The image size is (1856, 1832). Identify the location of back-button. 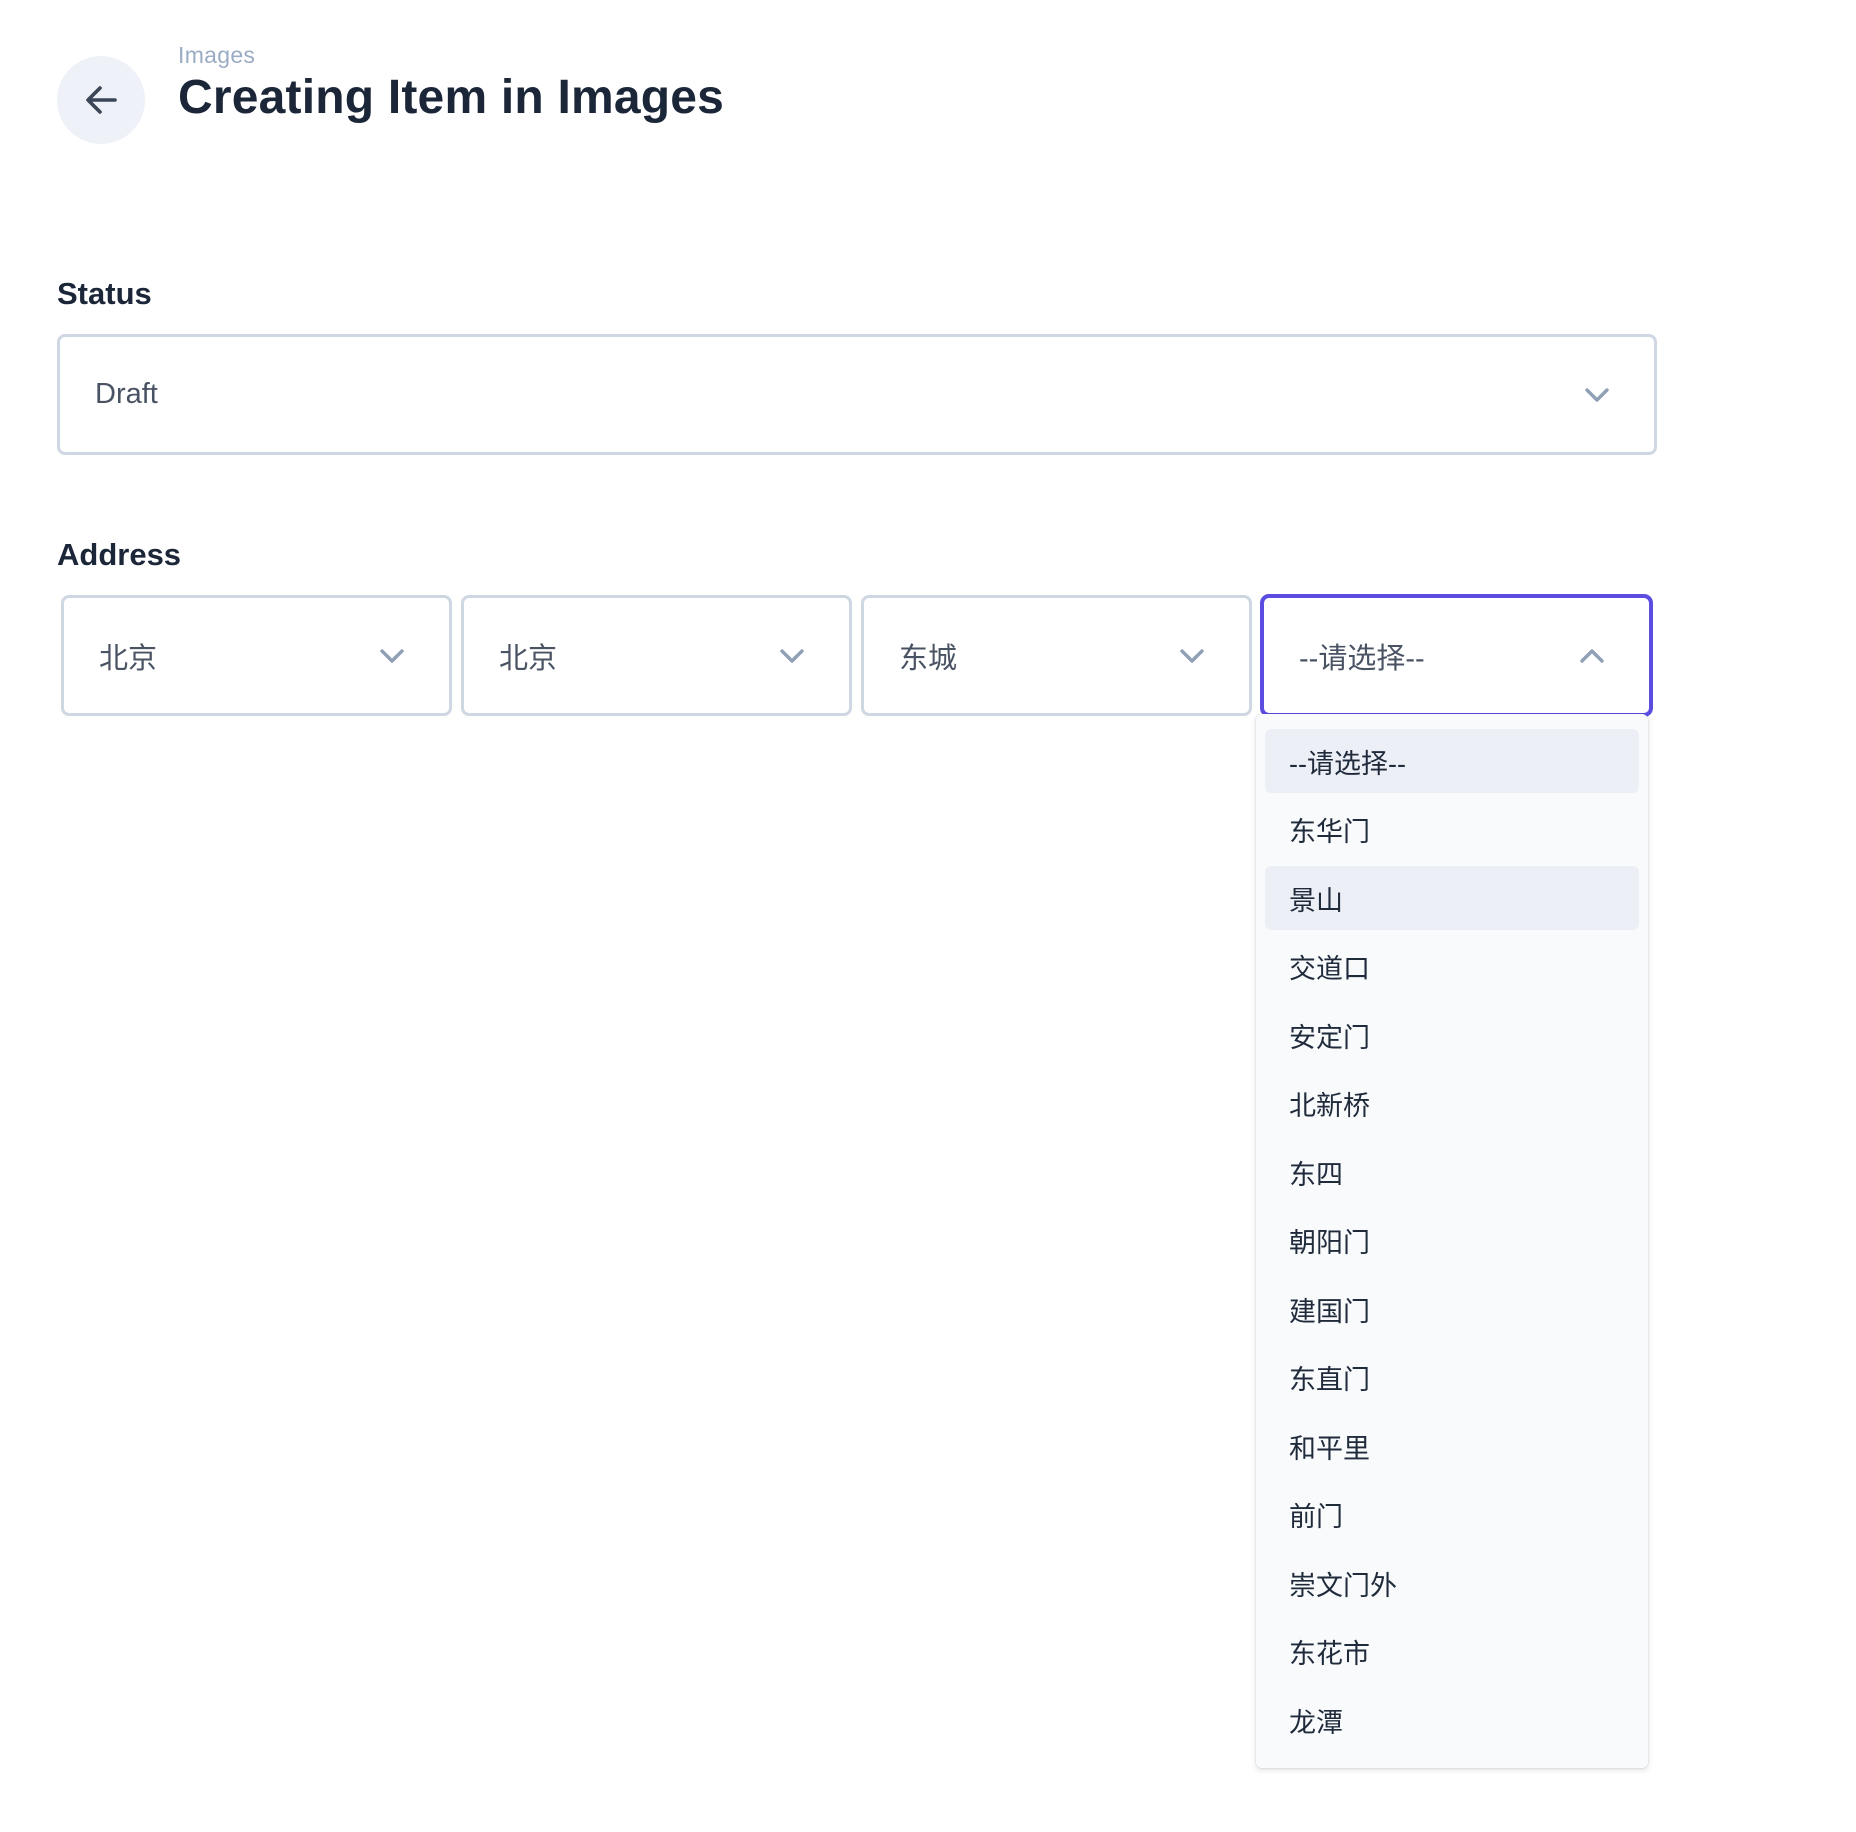
(101, 100).